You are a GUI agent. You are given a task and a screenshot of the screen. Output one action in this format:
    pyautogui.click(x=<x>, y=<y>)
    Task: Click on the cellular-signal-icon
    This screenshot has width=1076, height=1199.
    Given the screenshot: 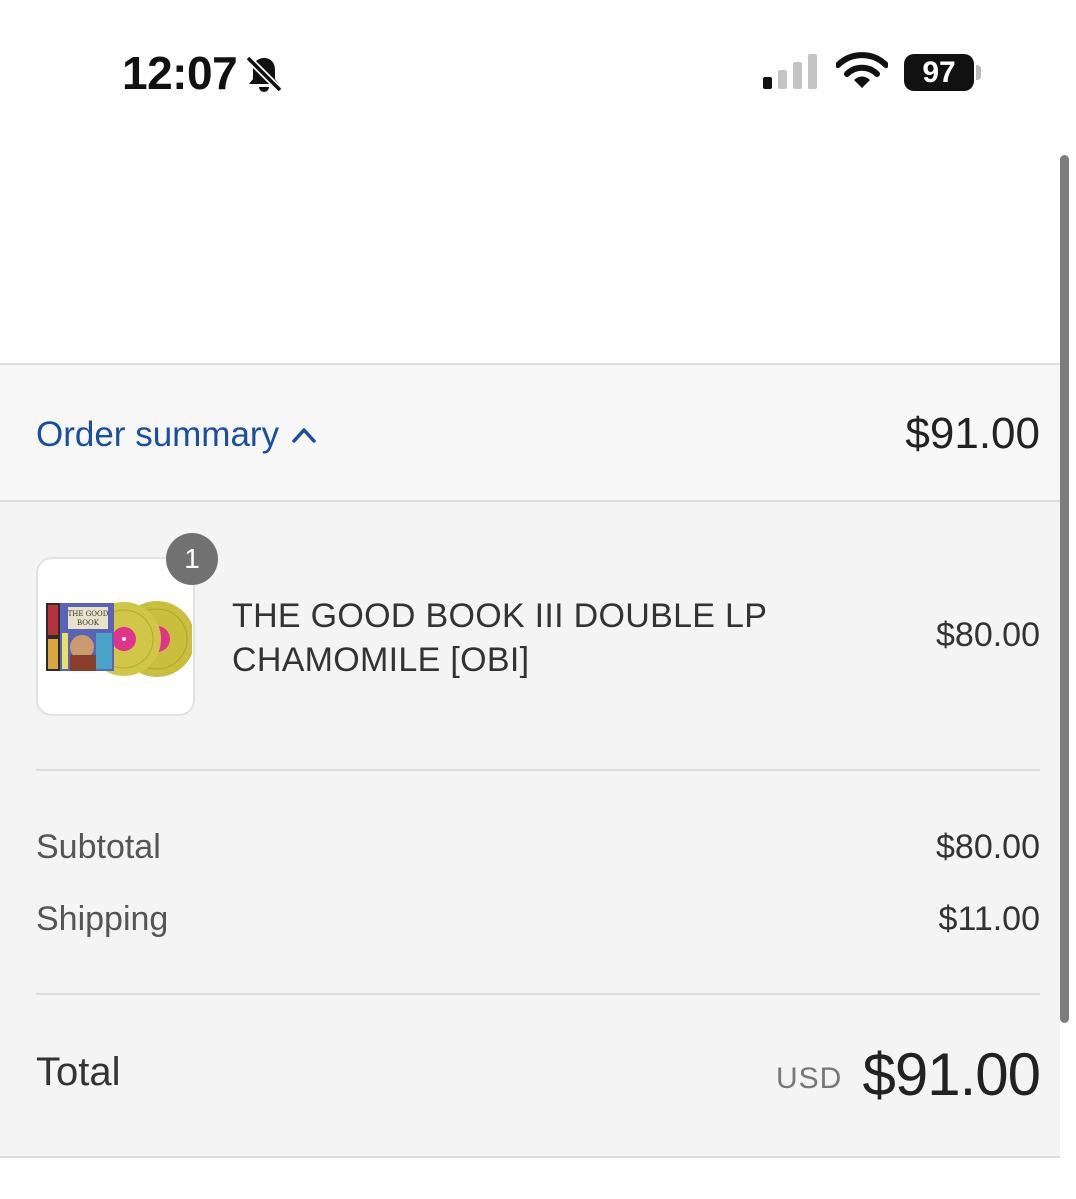 What is the action you would take?
    pyautogui.click(x=790, y=71)
    